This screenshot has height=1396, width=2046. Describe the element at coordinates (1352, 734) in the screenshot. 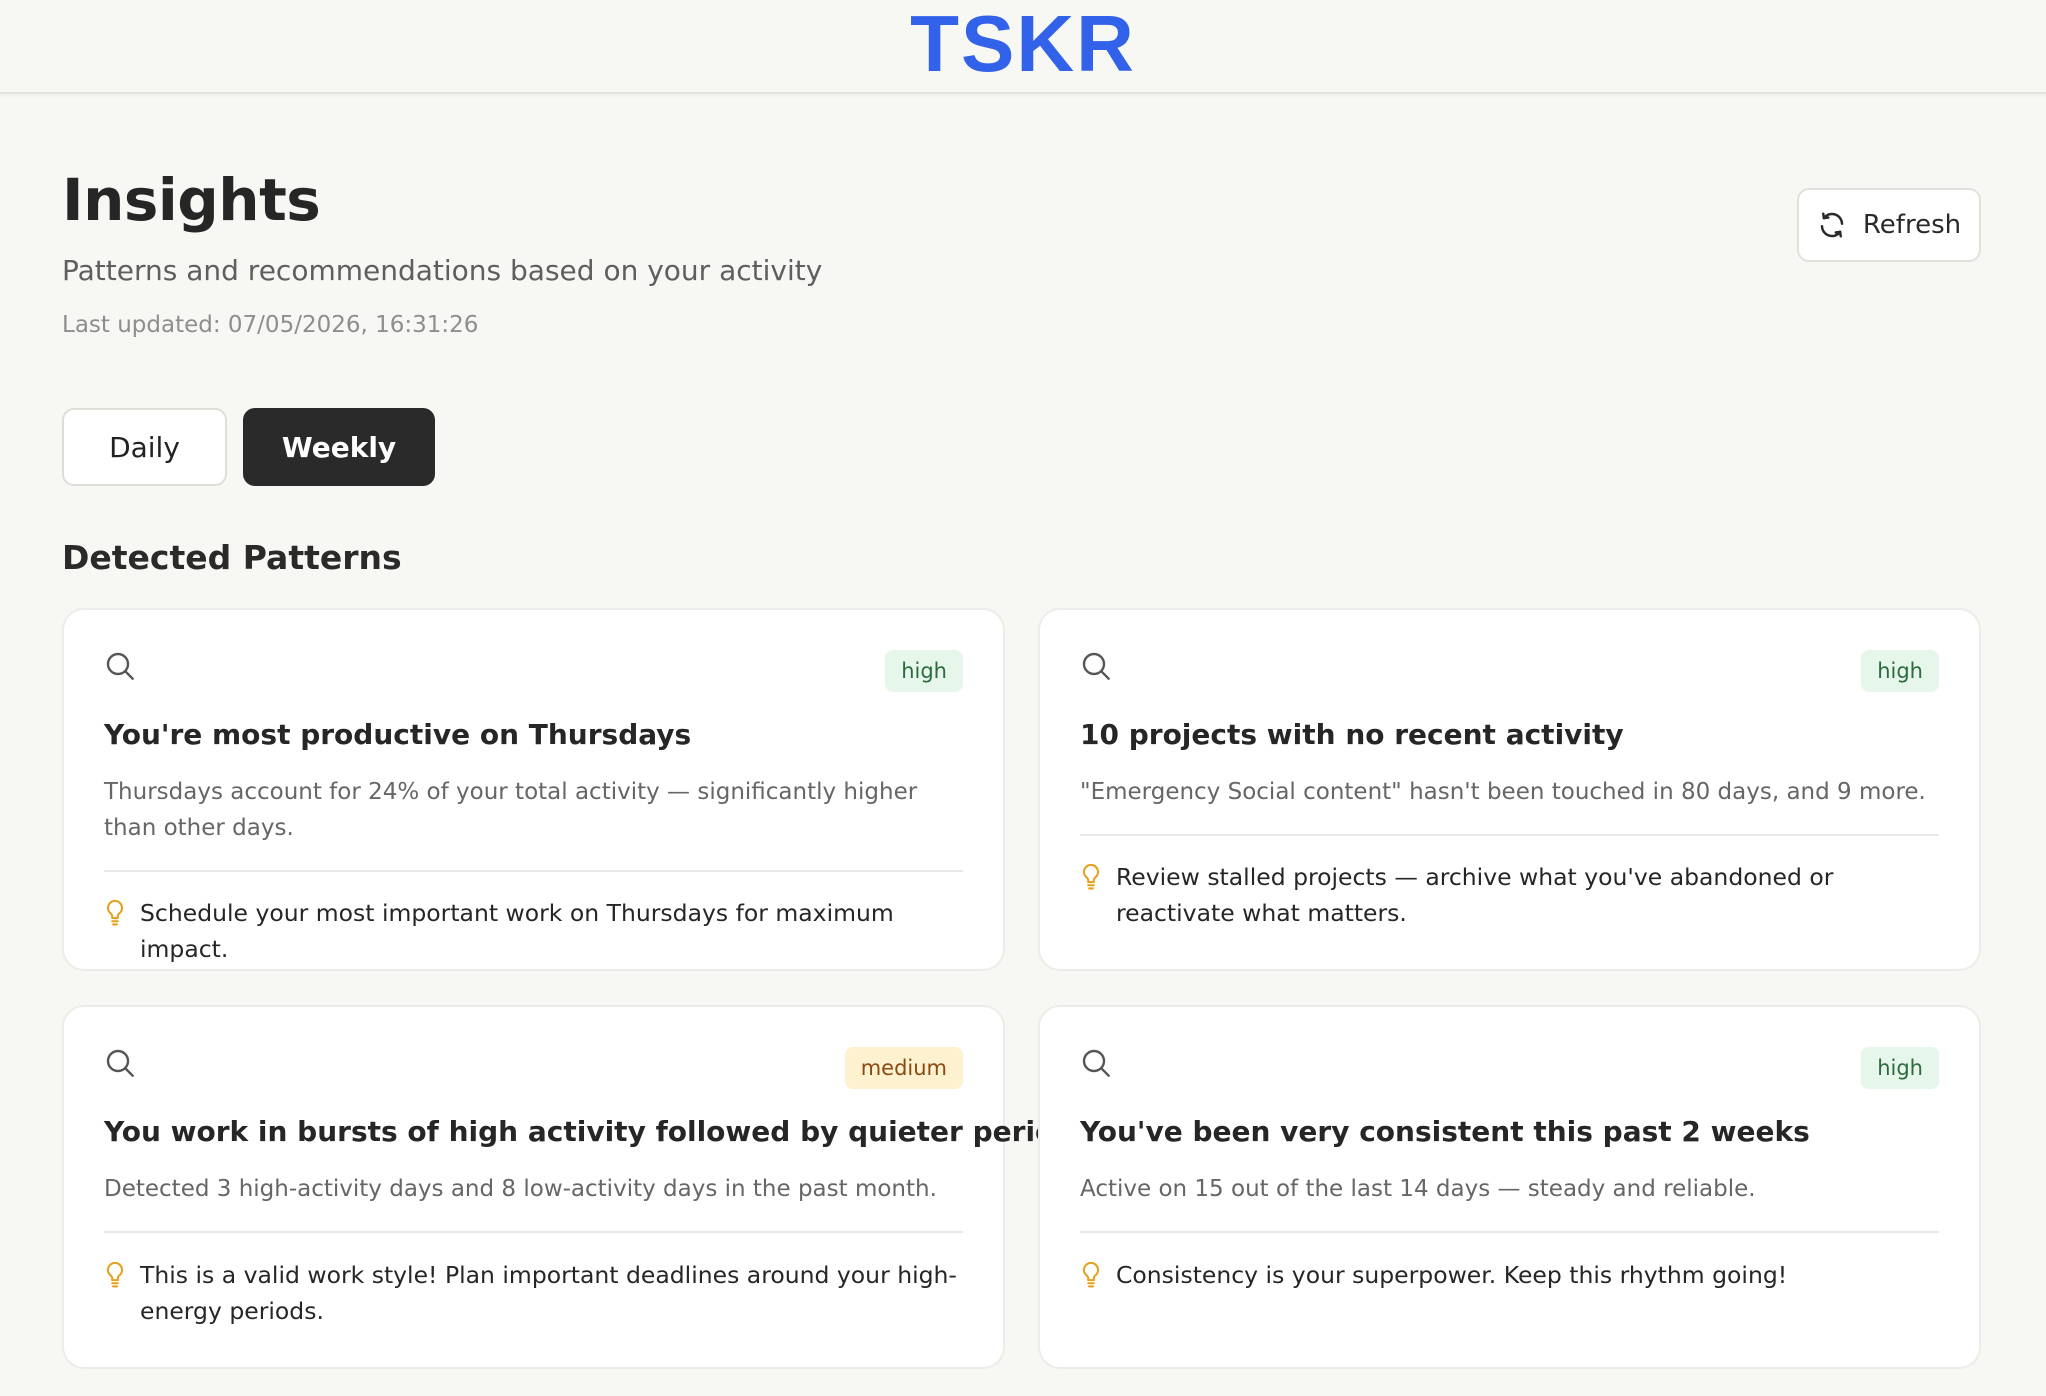

I see `card-title: 10 projects with no recent activity` at that location.